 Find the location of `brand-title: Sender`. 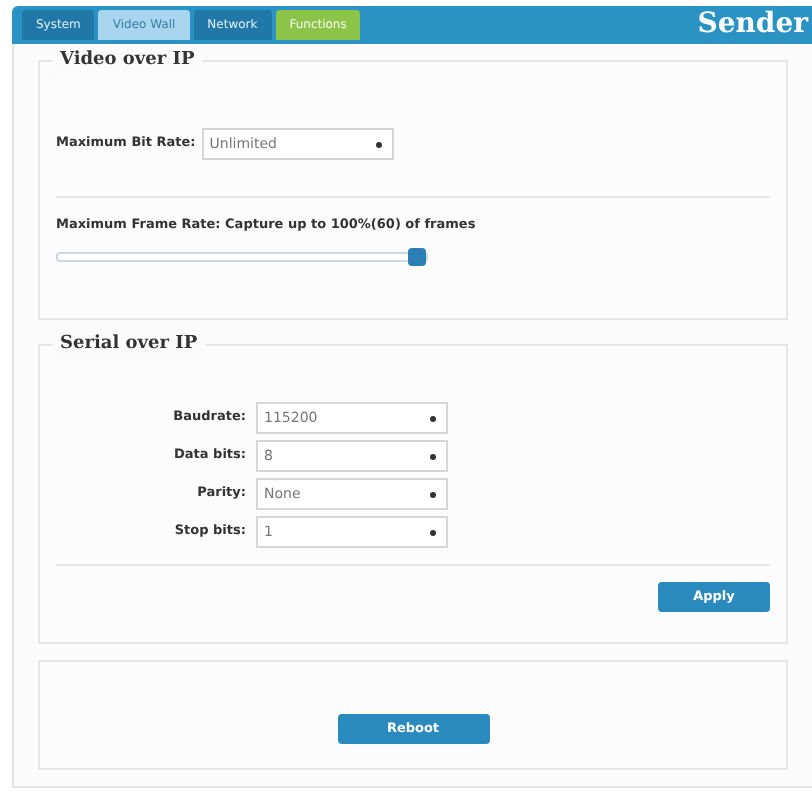

brand-title: Sender is located at coordinates (752, 25).